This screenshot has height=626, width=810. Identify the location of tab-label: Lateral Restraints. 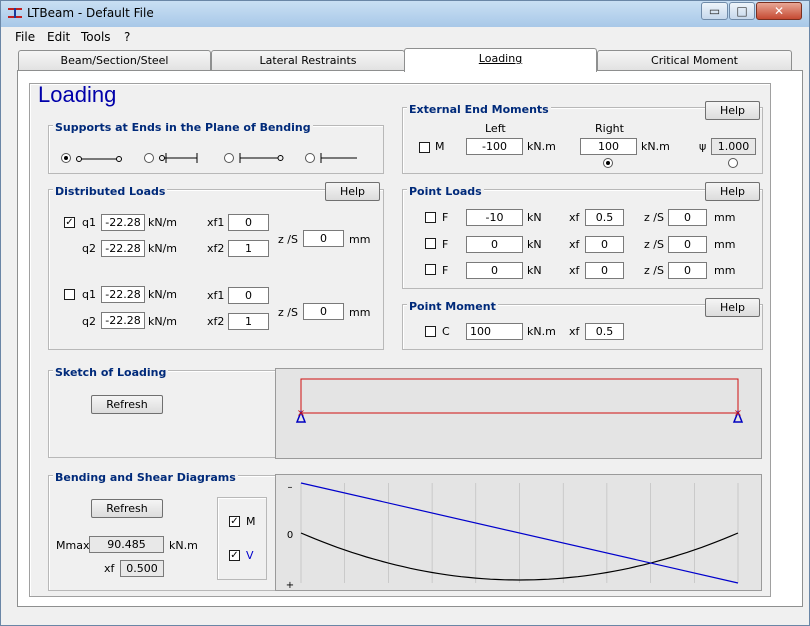
(308, 60).